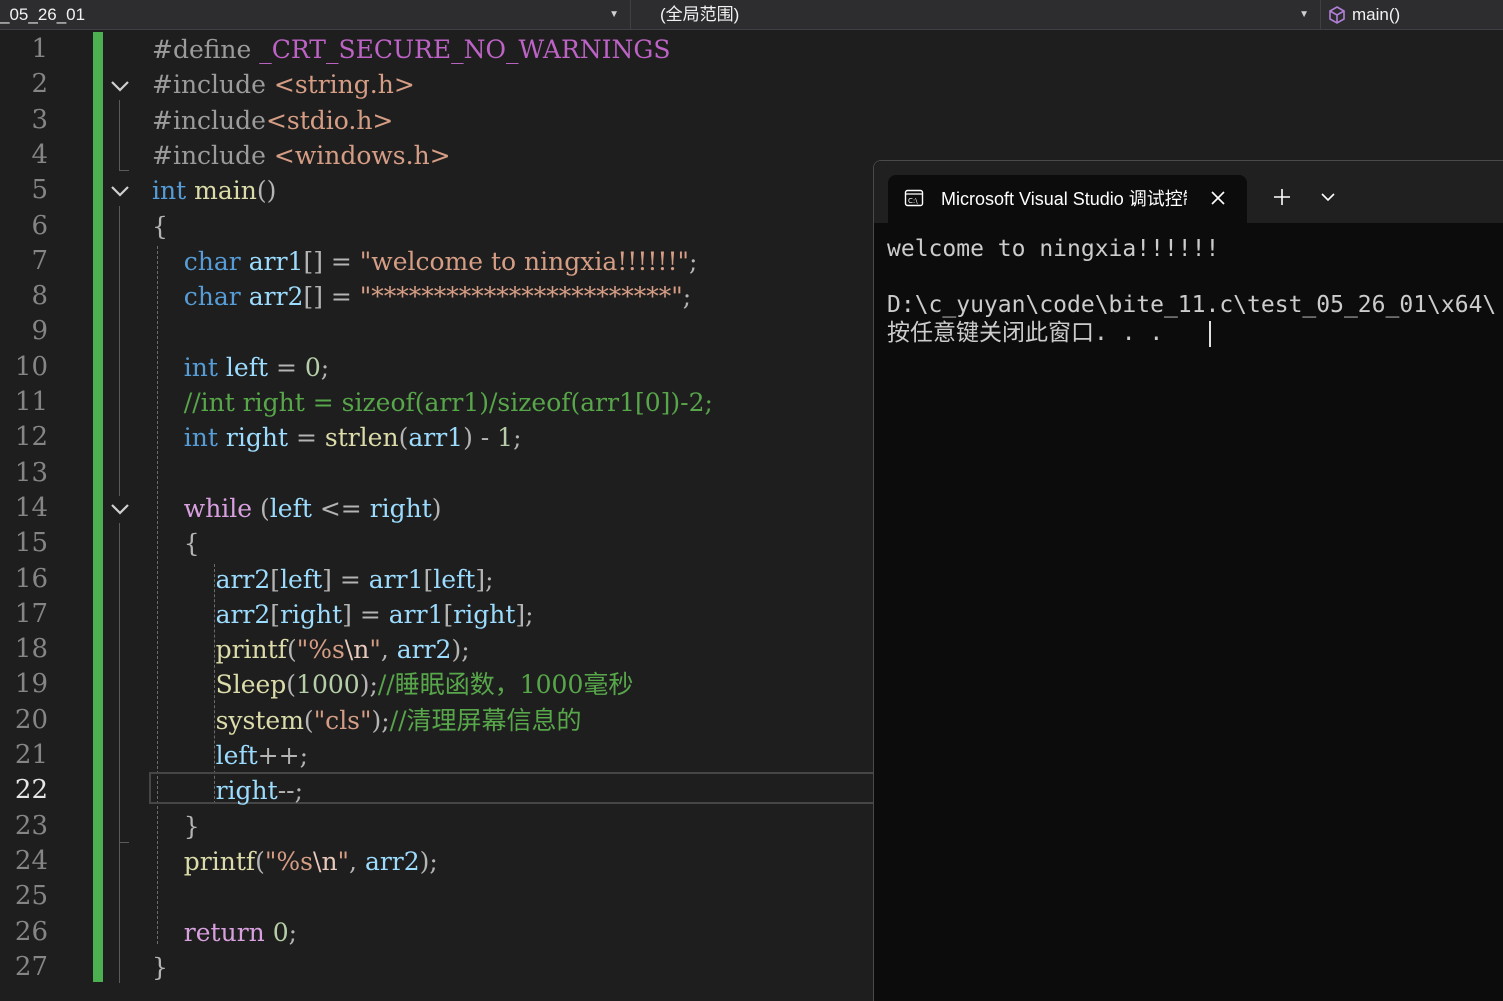  I want to click on code-token: }, so click(191, 826).